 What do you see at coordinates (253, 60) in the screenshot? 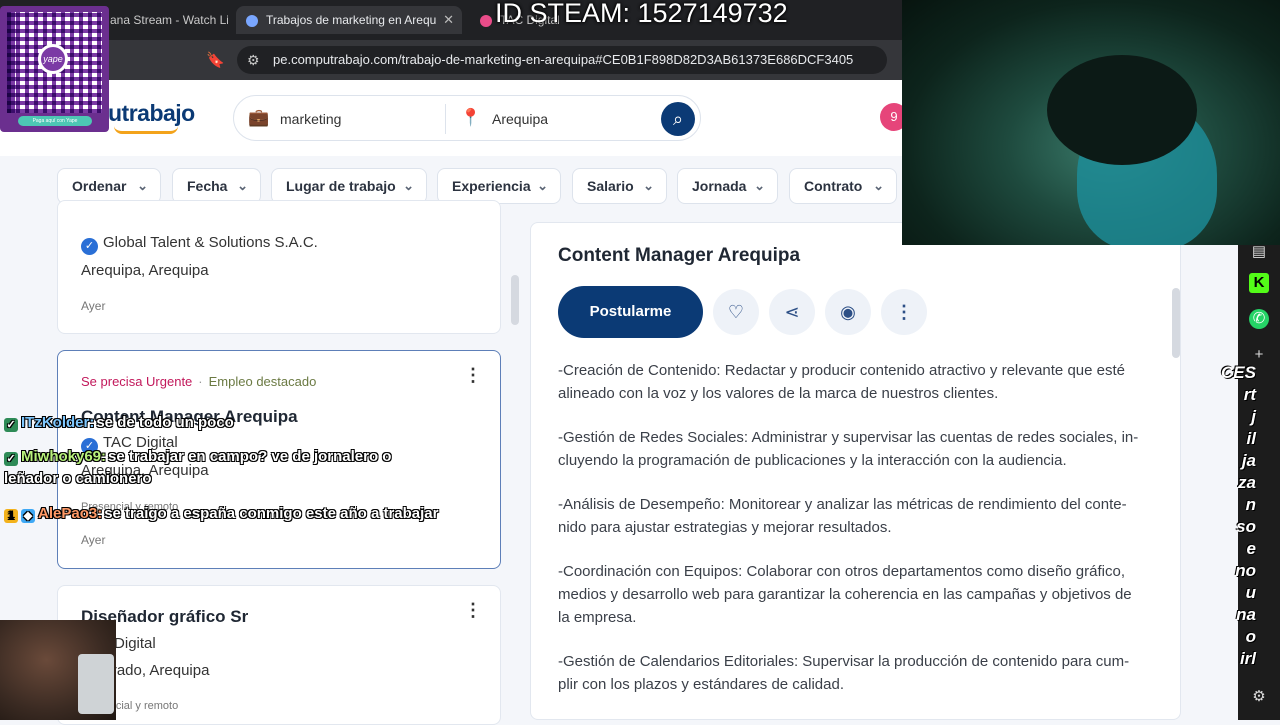
I see `tune-icon: ⚙` at bounding box center [253, 60].